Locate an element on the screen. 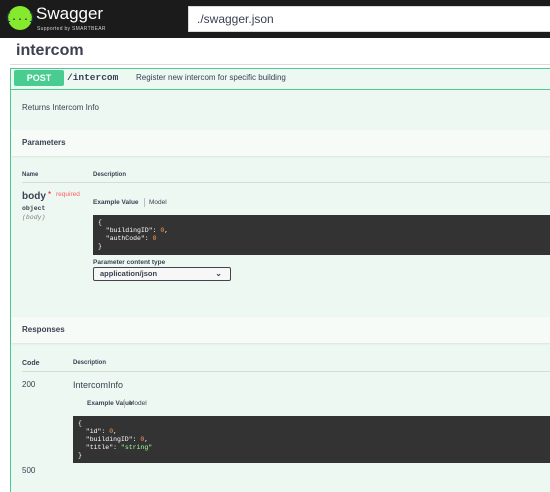  response-tab-example-value: Example Value is located at coordinates (110, 403).